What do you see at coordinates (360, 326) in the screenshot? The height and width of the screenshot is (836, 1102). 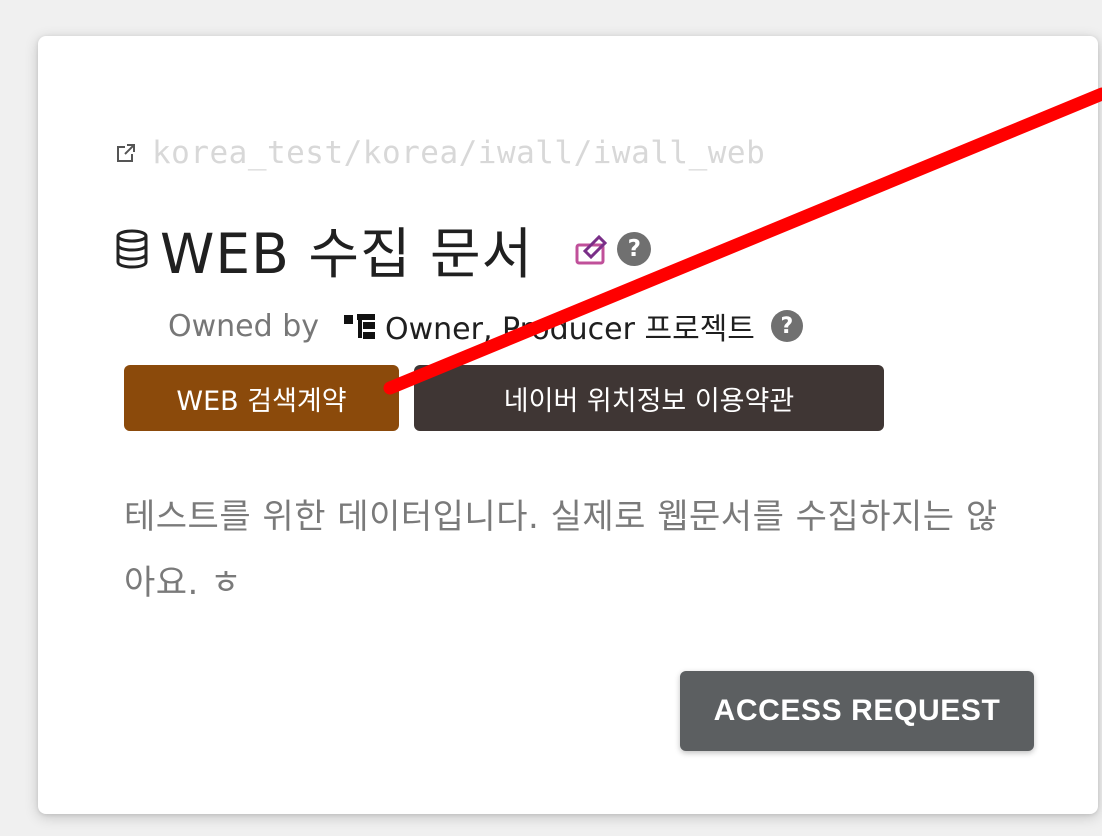 I see `org-chart-icon` at bounding box center [360, 326].